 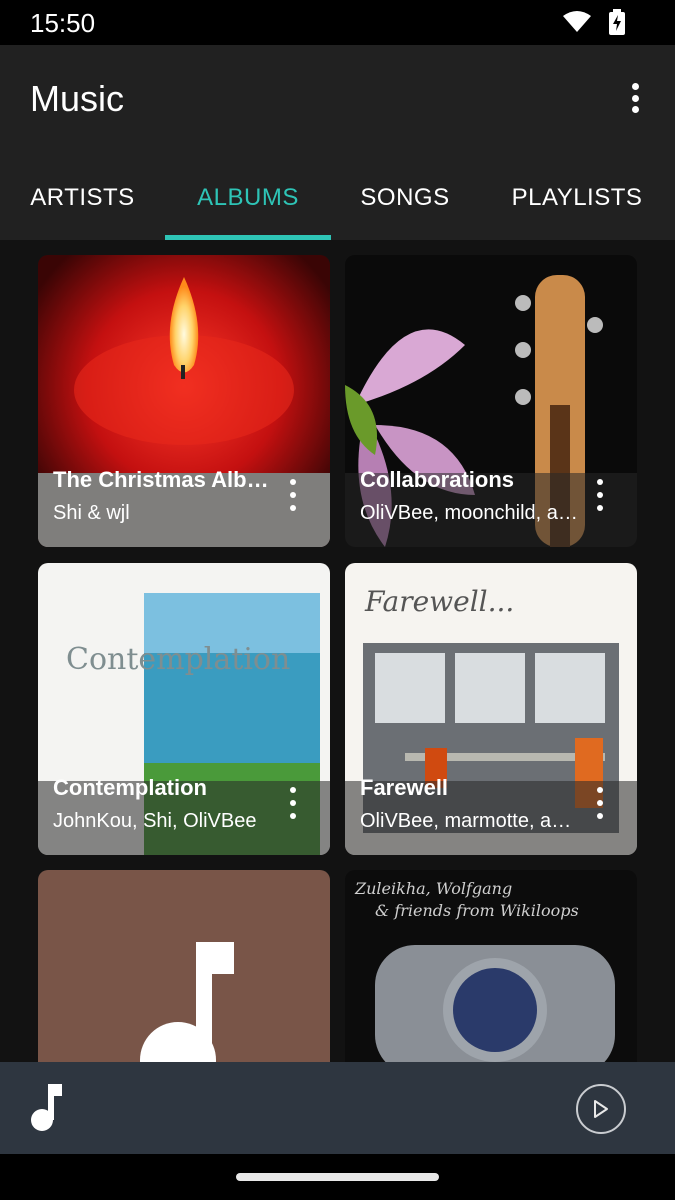 What do you see at coordinates (163, 479) in the screenshot?
I see `album-title: The Christmas Album MMXVIII` at bounding box center [163, 479].